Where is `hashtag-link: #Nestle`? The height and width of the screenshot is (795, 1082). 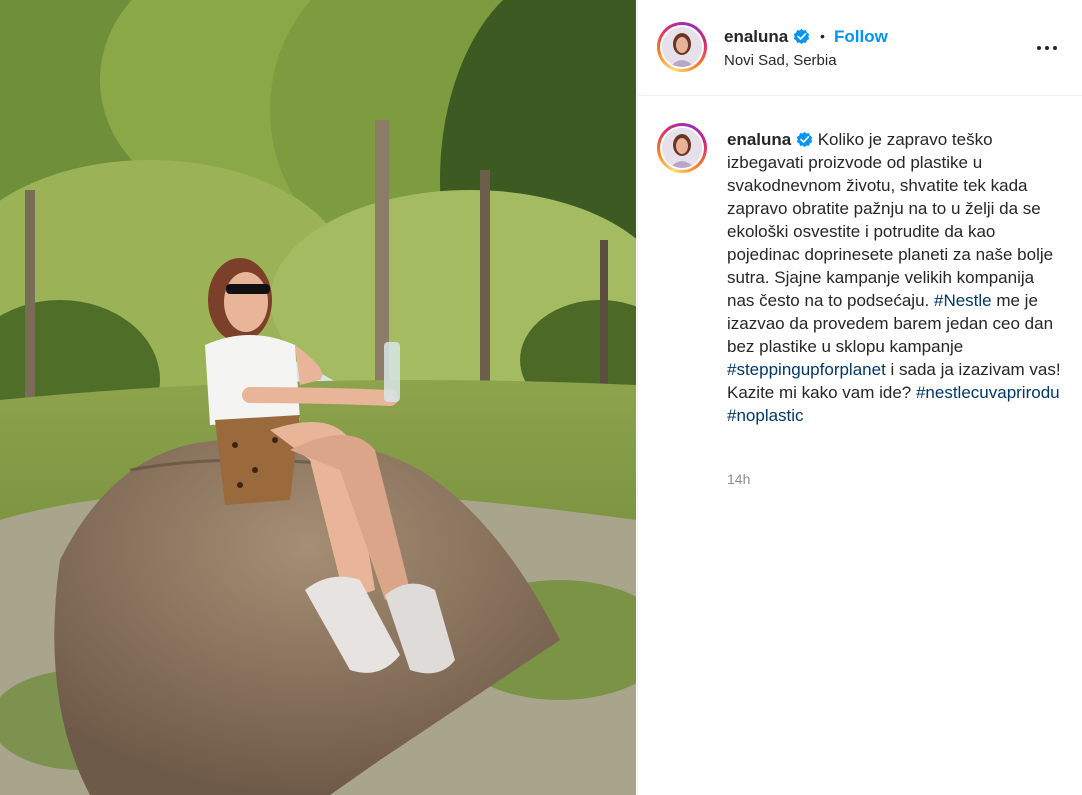
hashtag-link: #Nestle is located at coordinates (963, 300).